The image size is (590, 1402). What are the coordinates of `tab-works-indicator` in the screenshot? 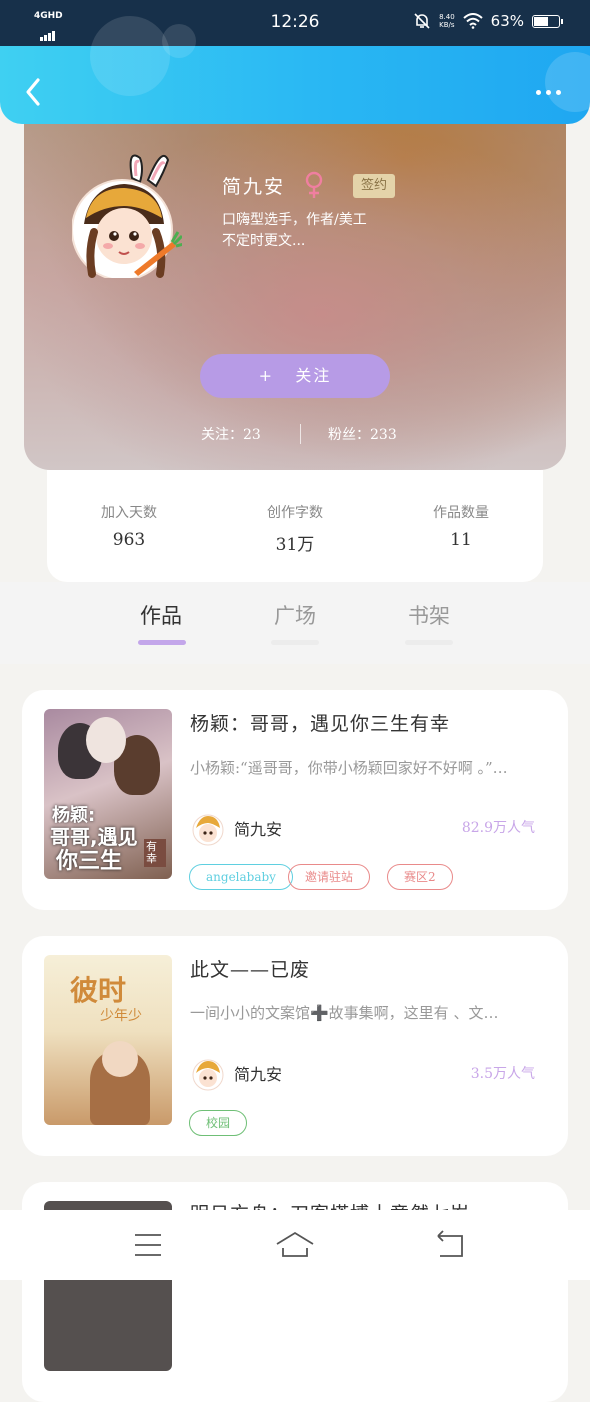 It's located at (162, 642).